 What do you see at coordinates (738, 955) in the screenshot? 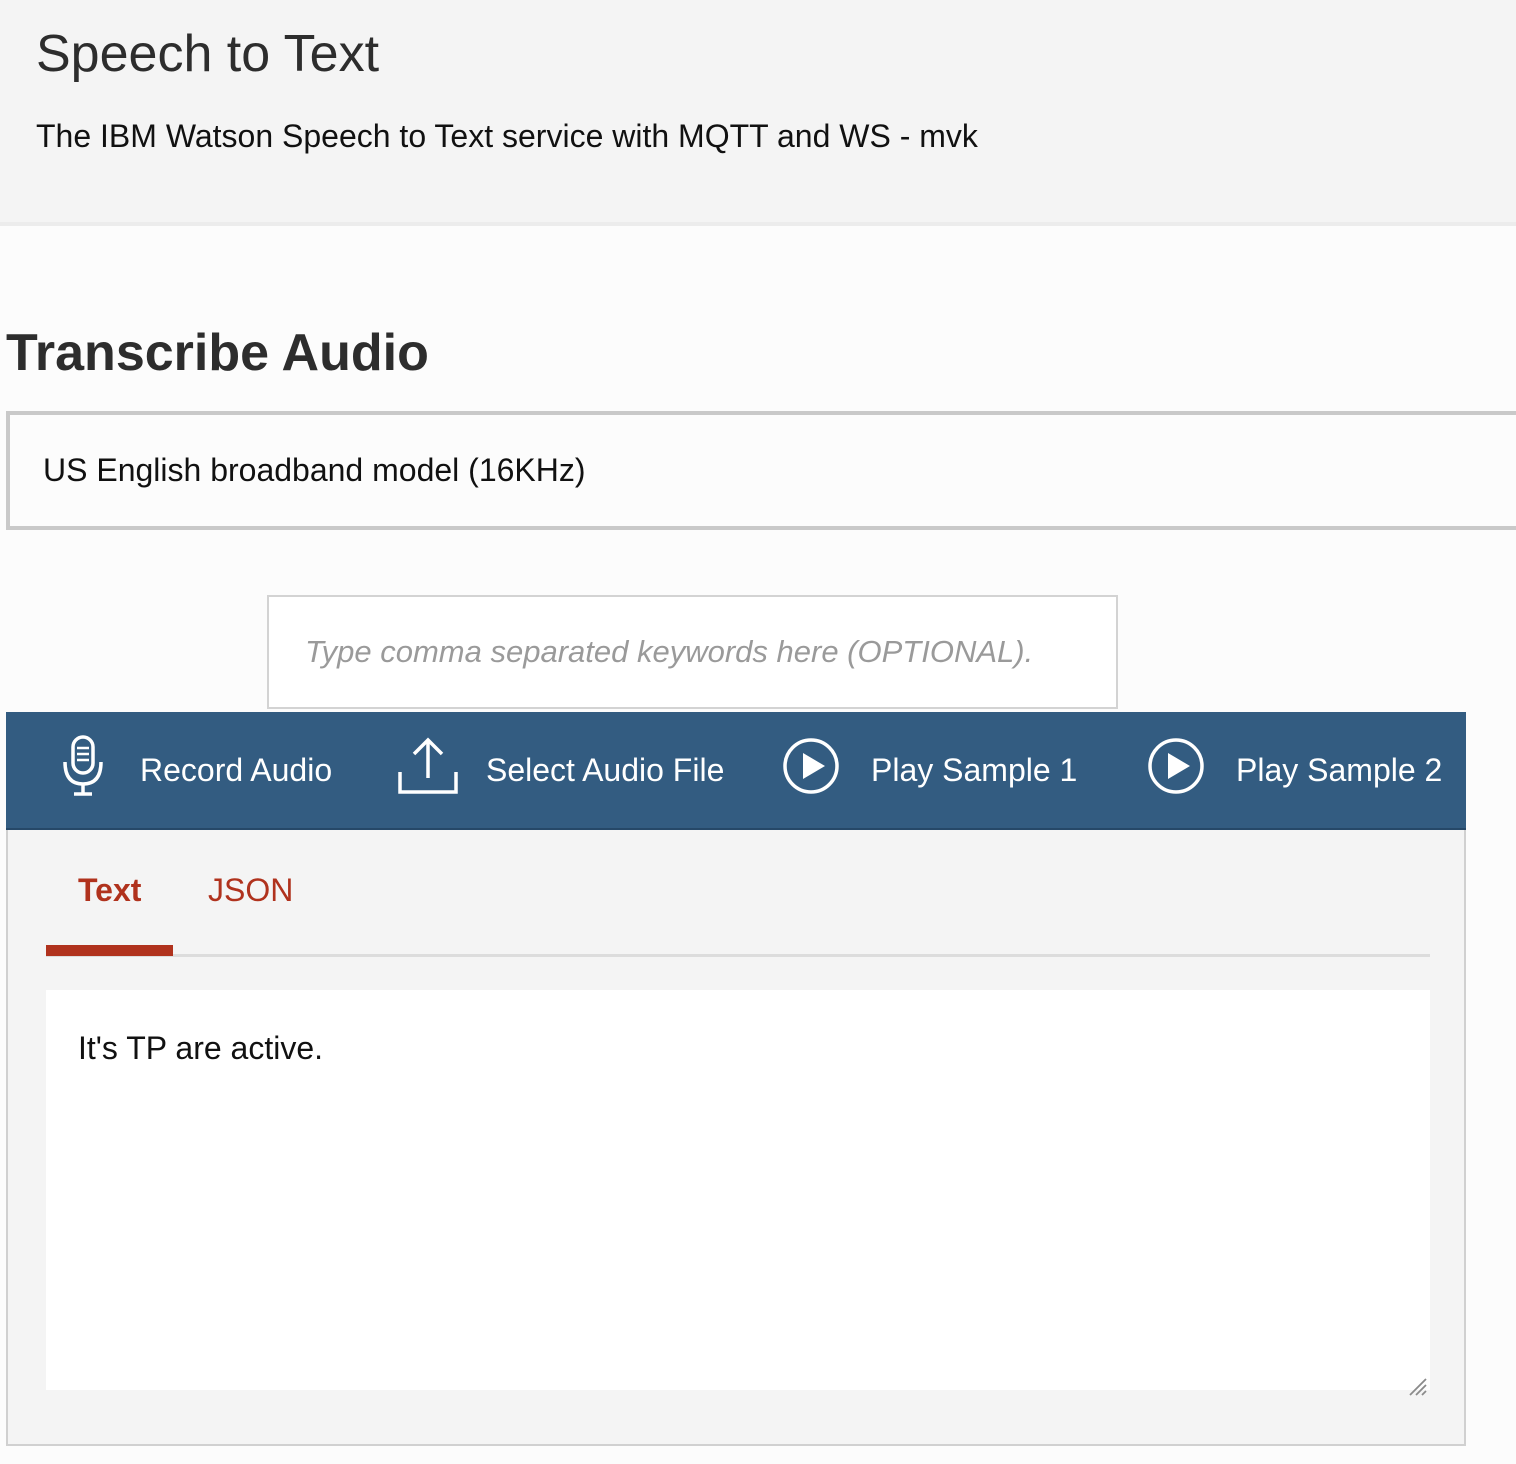
I see `tabs-divider` at bounding box center [738, 955].